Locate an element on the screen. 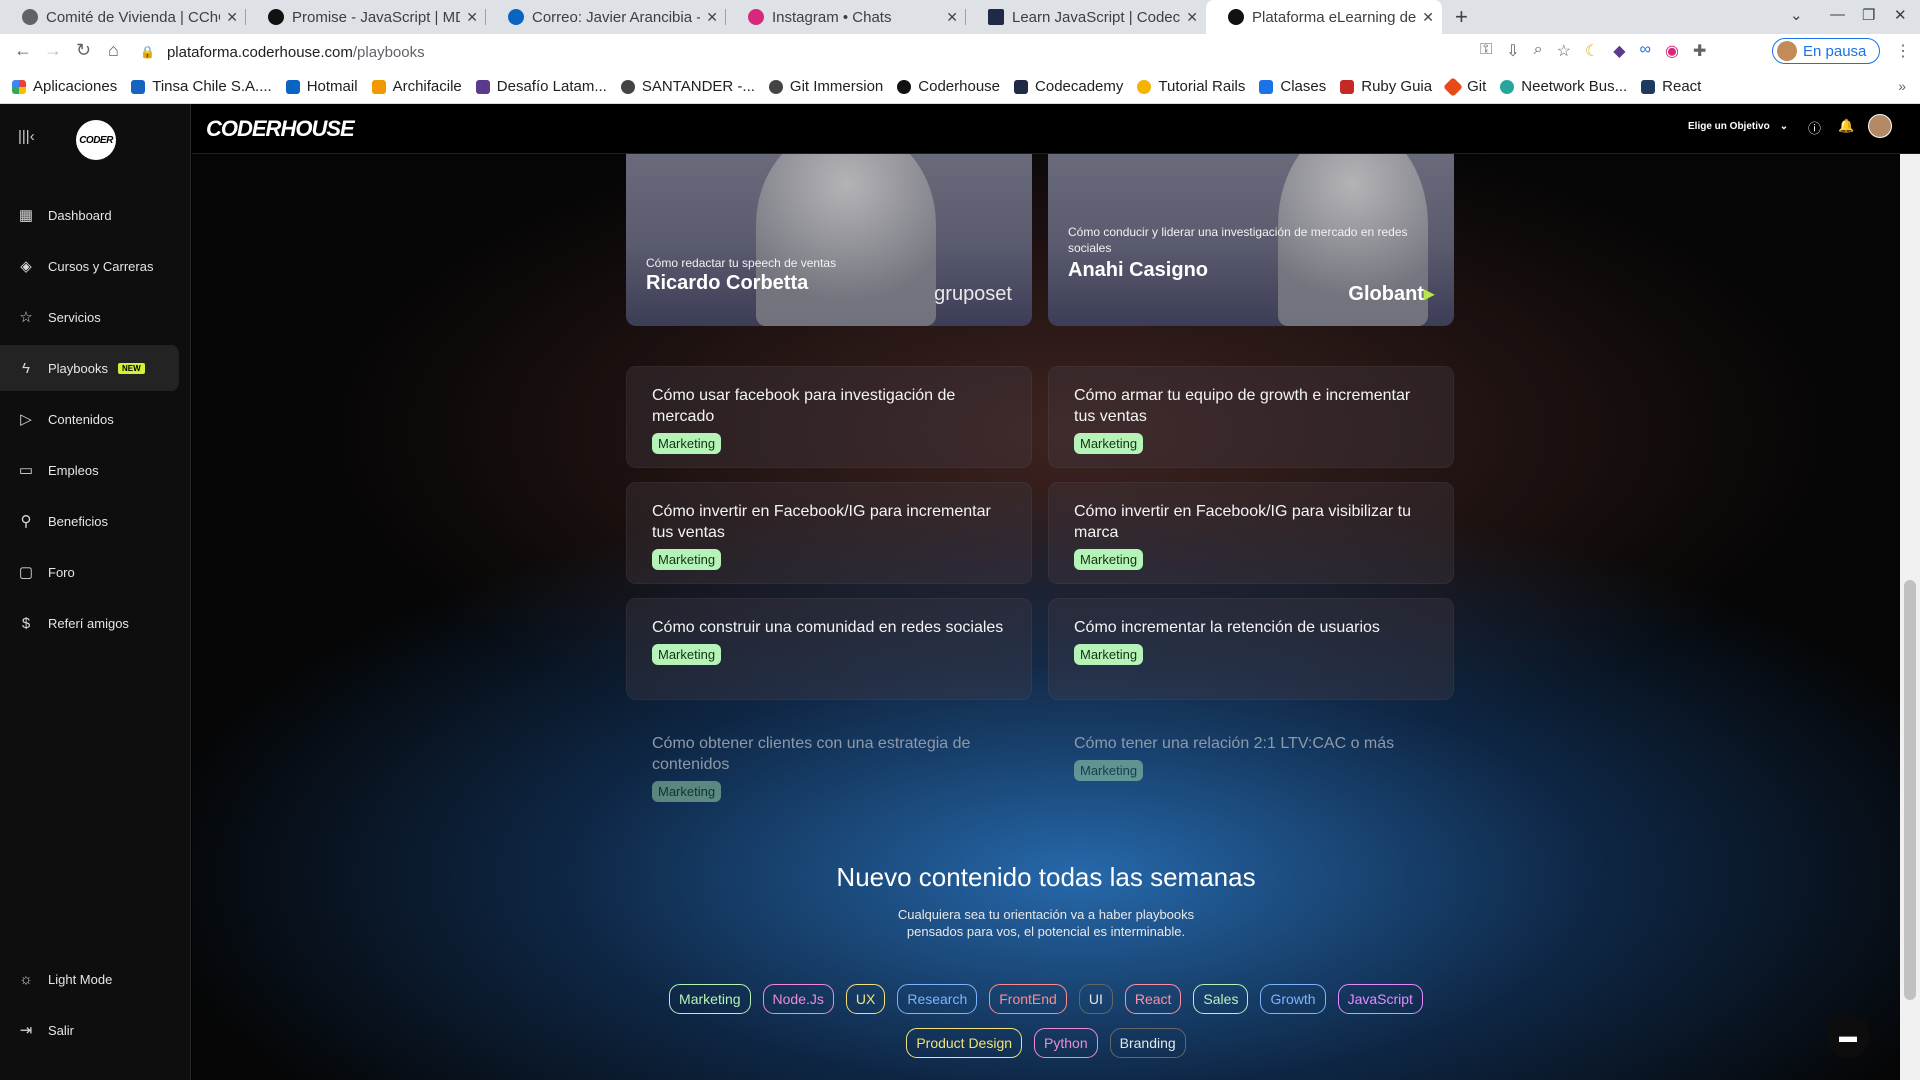 The image size is (1920, 1080). bookmark-item: Git is located at coordinates (1464, 86).